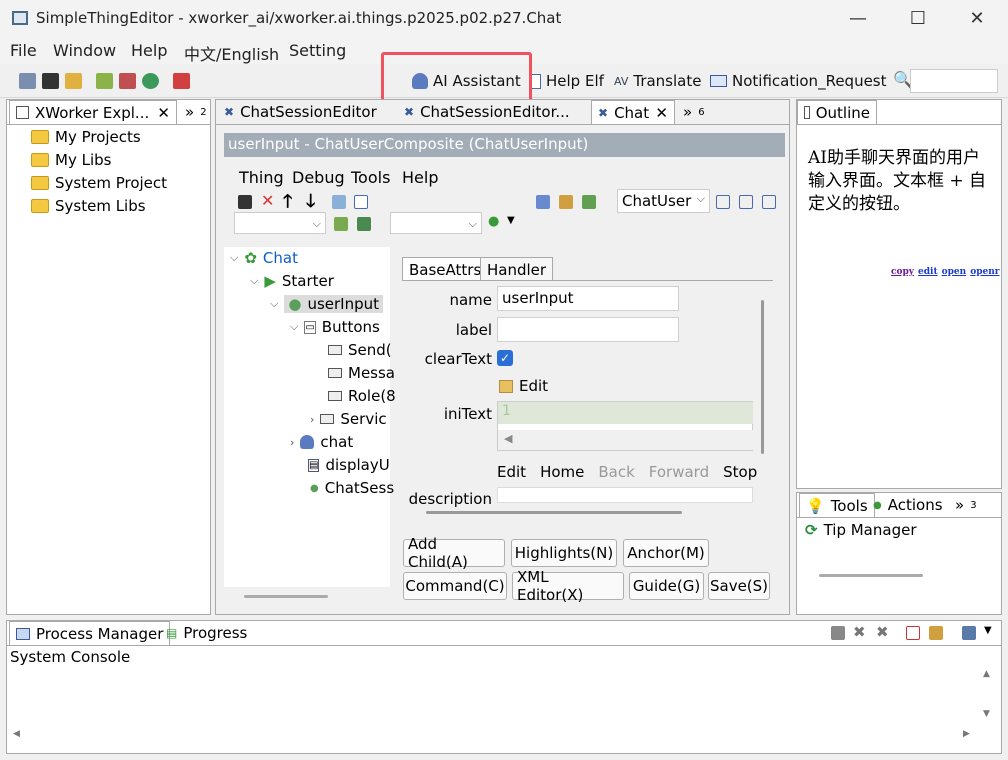 This screenshot has width=1008, height=760. I want to click on console-output, so click(494, 697).